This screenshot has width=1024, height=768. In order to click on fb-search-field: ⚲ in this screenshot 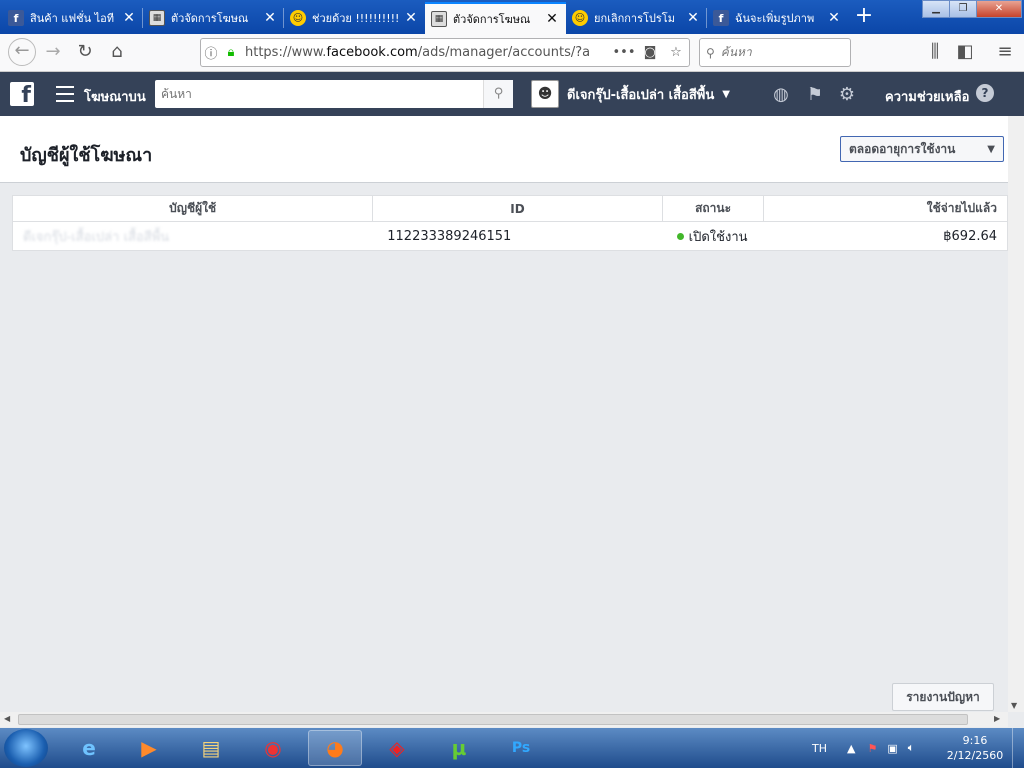, I will do `click(334, 94)`.